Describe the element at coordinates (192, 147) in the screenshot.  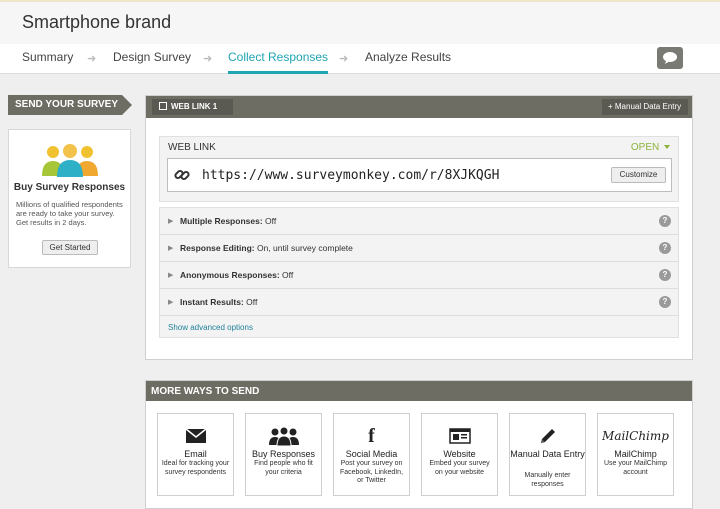
I see `web-link-label: WEB LINK` at that location.